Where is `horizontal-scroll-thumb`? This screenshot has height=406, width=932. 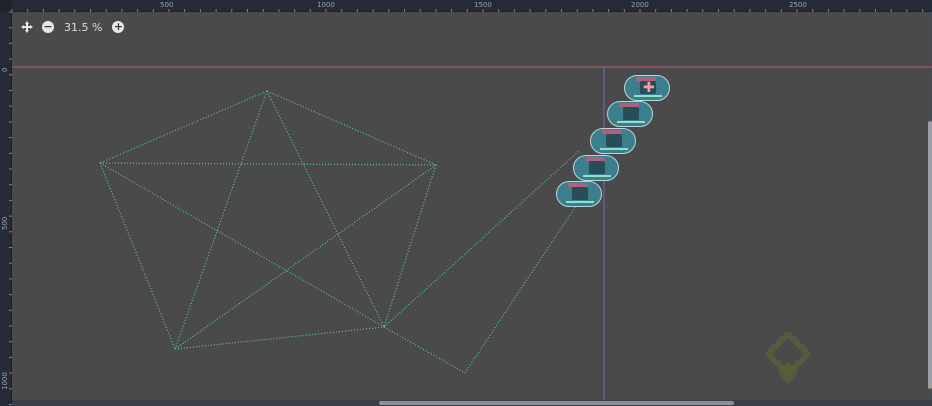
horizontal-scroll-thumb is located at coordinates (556, 403).